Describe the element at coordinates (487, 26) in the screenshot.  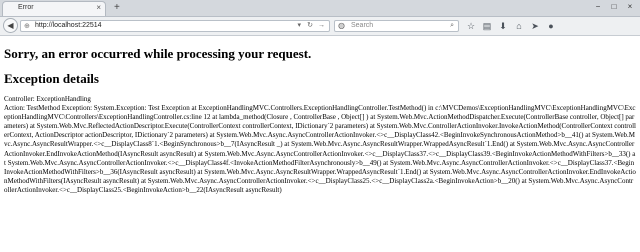
I see `reading-list-icon: ▤` at that location.